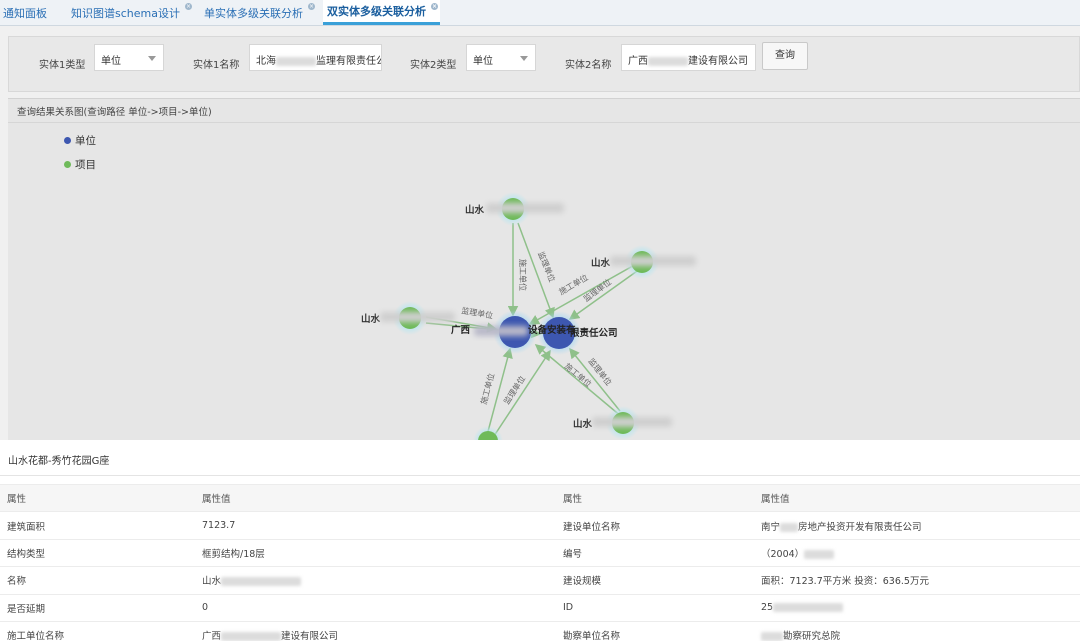 This screenshot has height=641, width=1080. What do you see at coordinates (655, 630) in the screenshot?
I see `property-name: 勘察单位名称` at bounding box center [655, 630].